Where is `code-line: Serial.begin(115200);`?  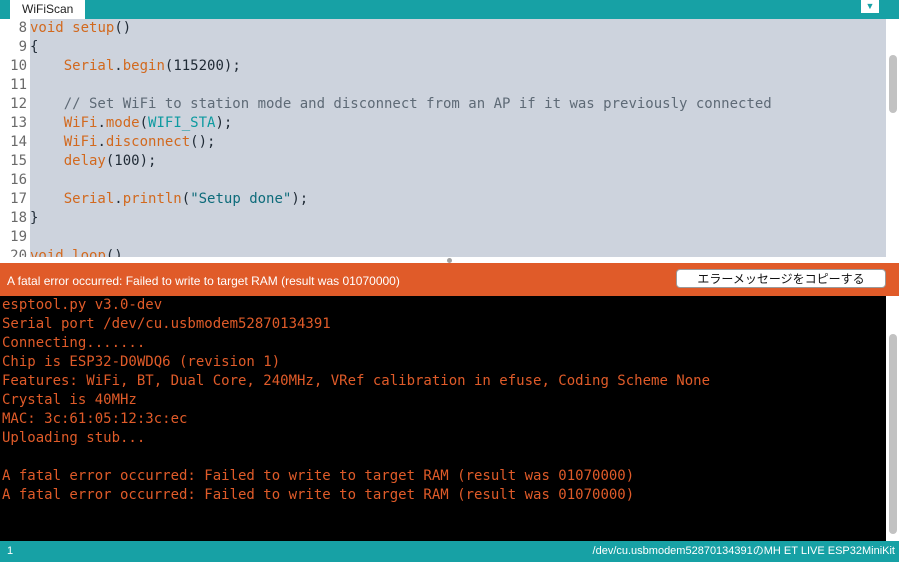 code-line: Serial.begin(115200); is located at coordinates (135, 66).